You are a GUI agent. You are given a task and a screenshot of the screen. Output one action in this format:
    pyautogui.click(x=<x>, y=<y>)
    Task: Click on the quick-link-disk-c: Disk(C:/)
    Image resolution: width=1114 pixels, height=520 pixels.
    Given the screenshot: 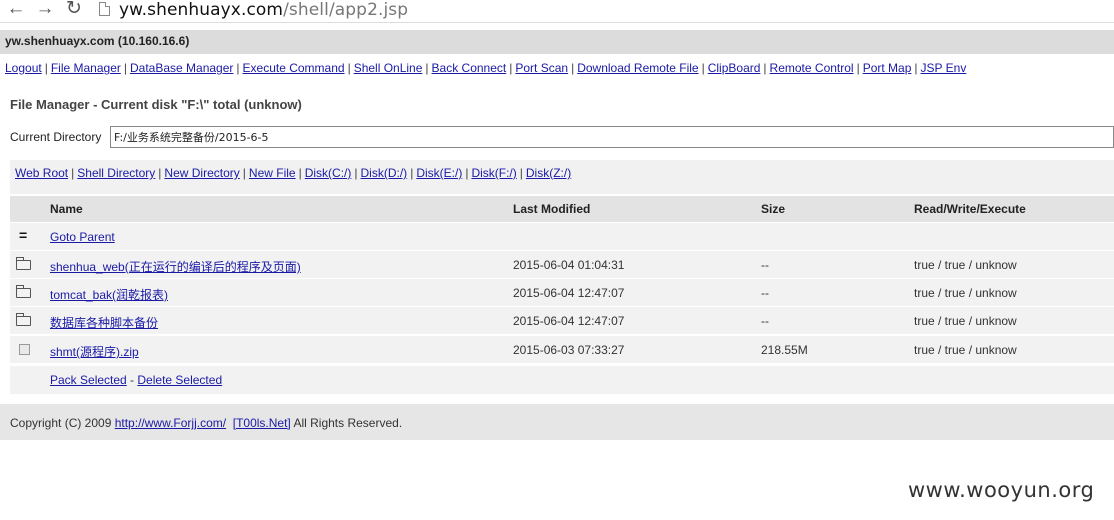 What is the action you would take?
    pyautogui.click(x=328, y=173)
    